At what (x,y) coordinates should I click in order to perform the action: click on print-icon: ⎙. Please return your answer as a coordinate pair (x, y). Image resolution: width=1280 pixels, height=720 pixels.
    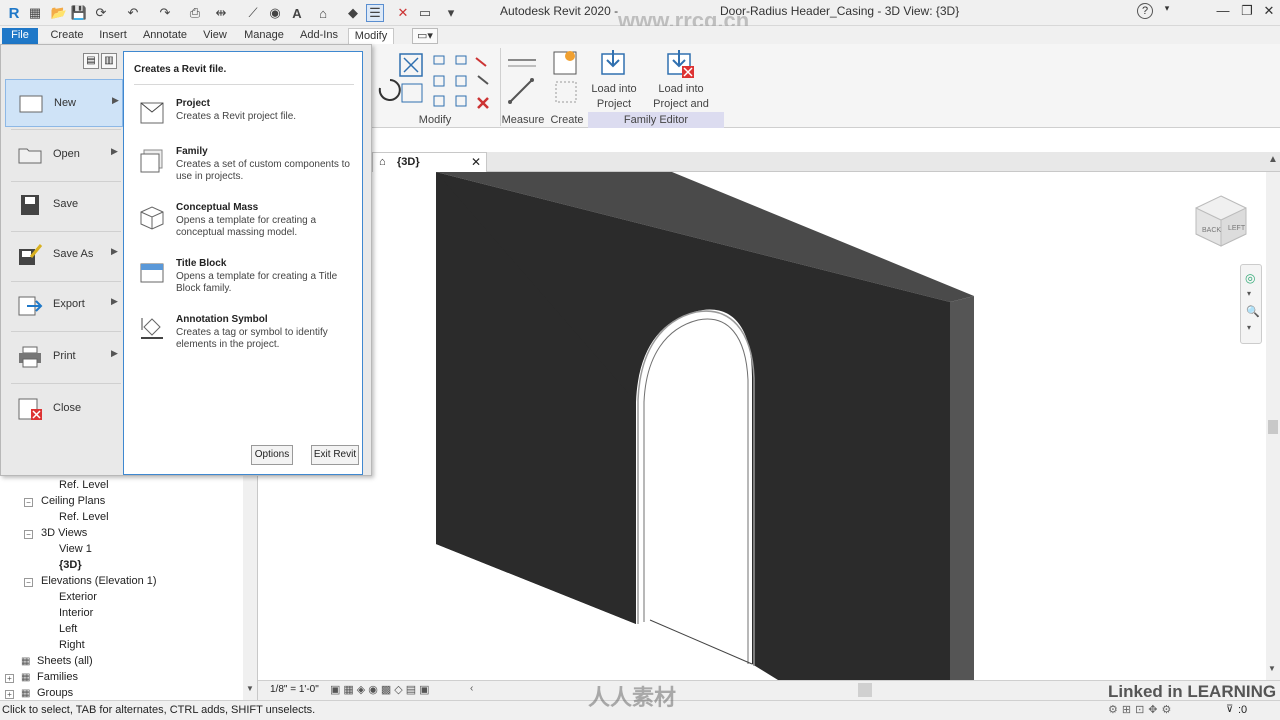
    Looking at the image, I should click on (195, 13).